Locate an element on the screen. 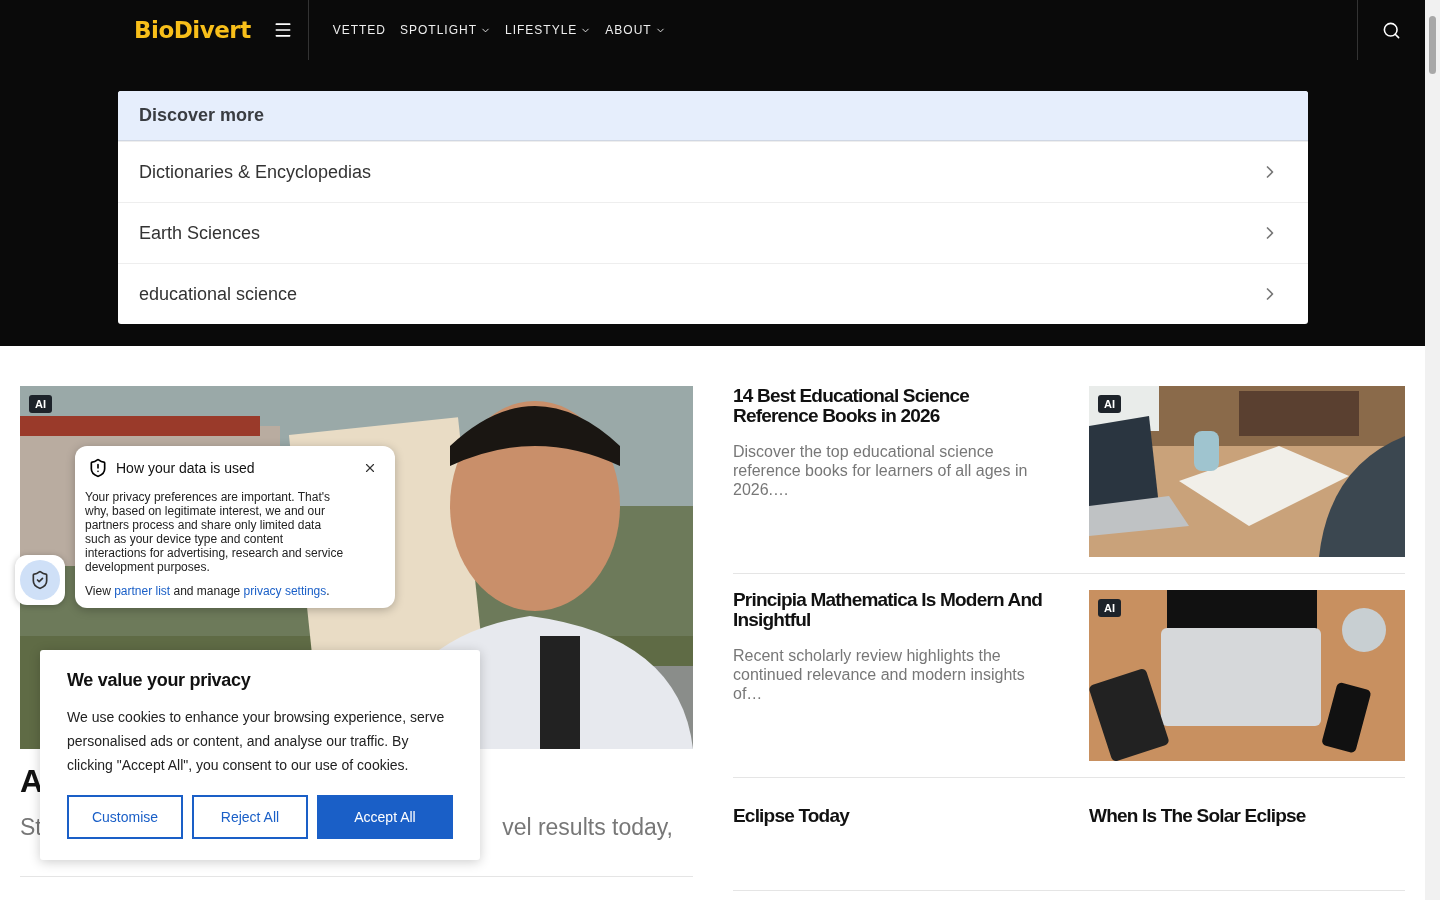  consent-button: Customise is located at coordinates (125, 817).